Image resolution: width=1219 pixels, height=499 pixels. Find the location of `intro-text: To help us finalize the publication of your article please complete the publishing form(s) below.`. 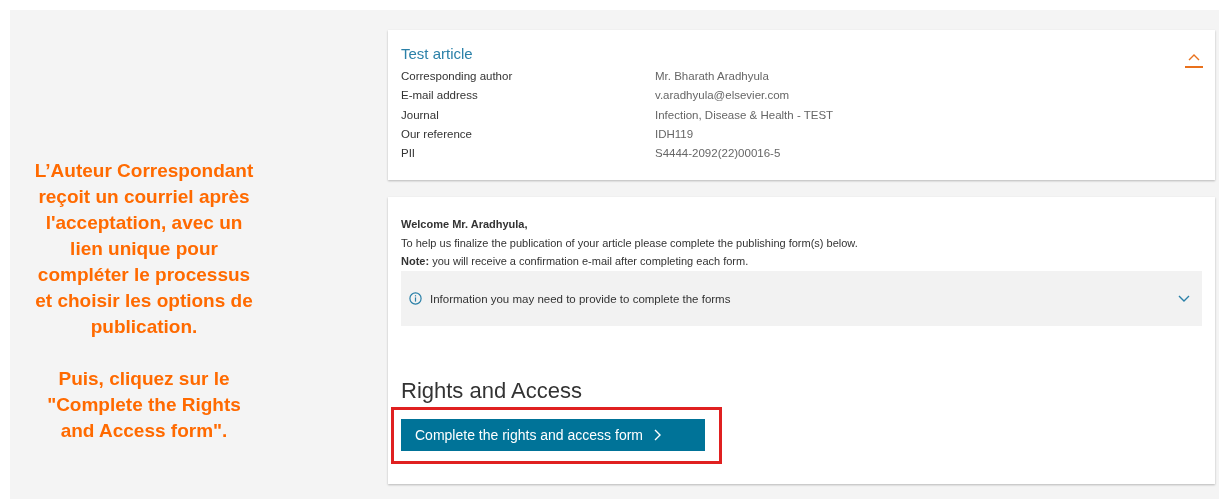

intro-text: To help us finalize the publication of your article please complete the publishing form(s) below. is located at coordinates (630, 243).